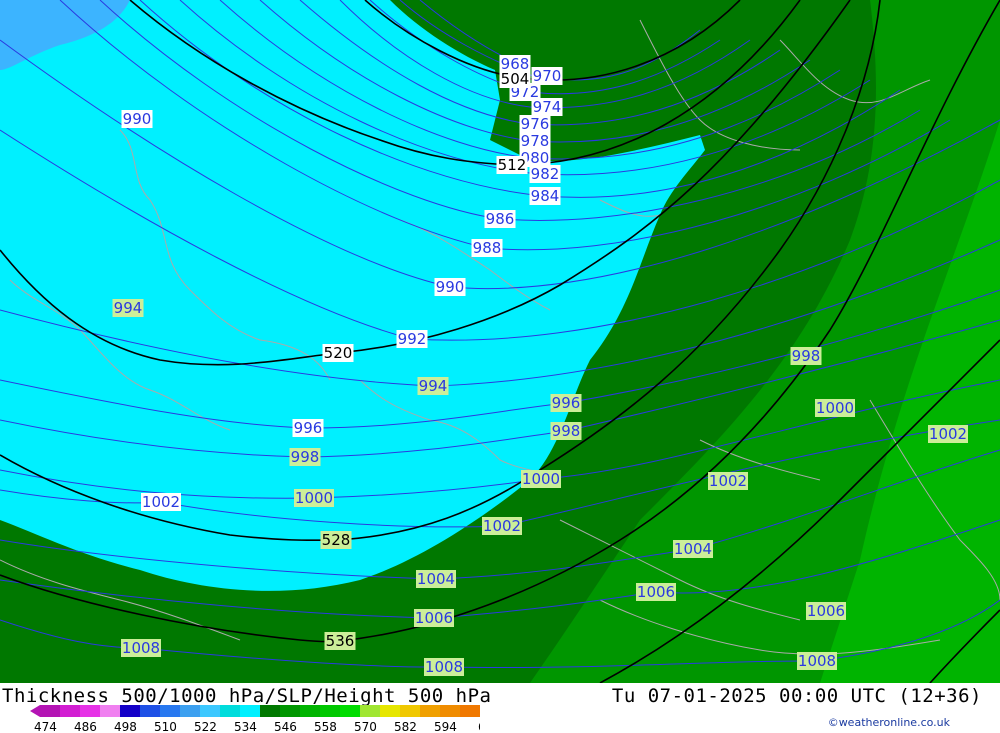  I want to click on isobar-label-text: 976, so click(535, 124).